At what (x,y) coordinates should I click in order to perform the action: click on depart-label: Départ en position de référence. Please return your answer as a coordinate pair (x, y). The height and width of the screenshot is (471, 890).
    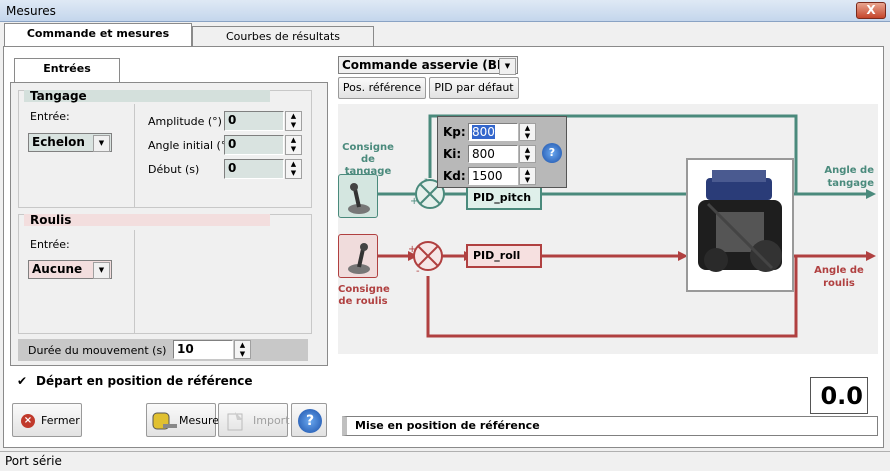
    Looking at the image, I should click on (144, 381).